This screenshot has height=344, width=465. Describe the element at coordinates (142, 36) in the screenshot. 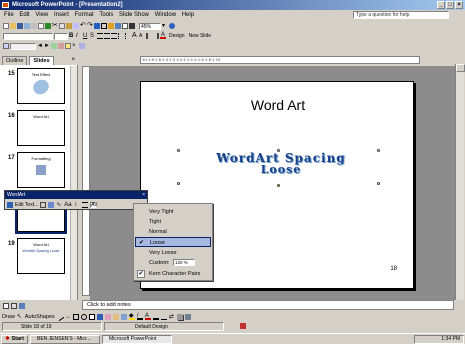

I see `decrease-font-icon: A` at that location.